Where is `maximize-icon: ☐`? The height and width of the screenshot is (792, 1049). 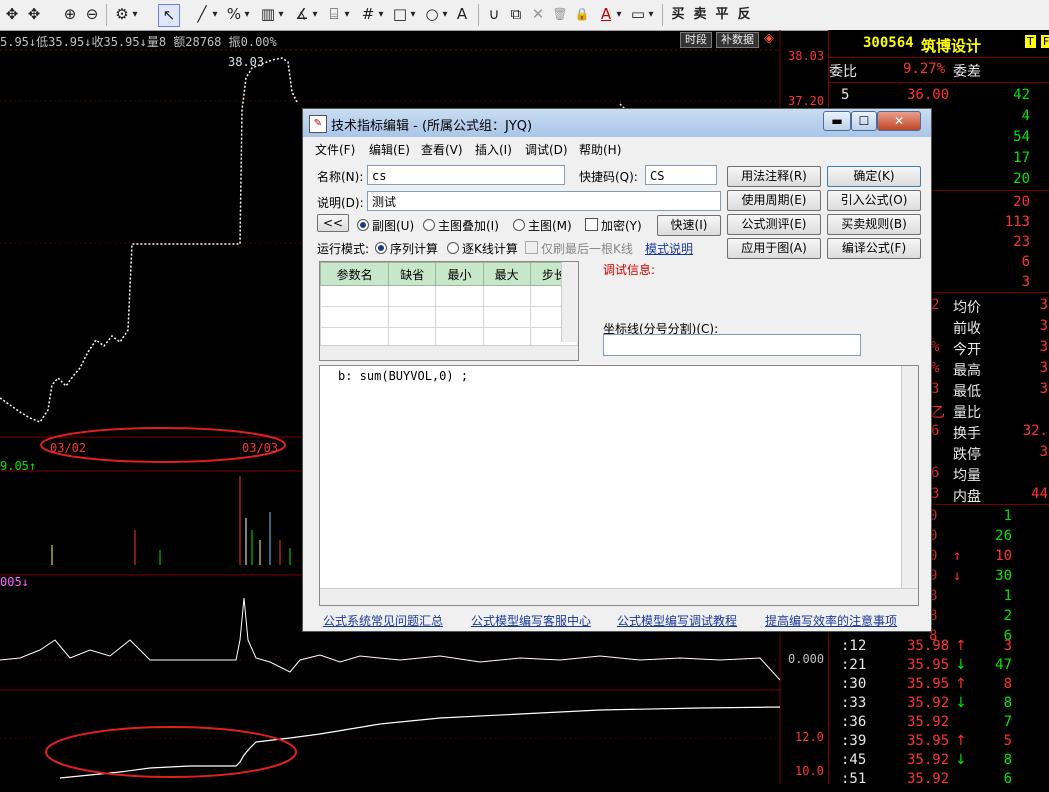 maximize-icon: ☐ is located at coordinates (864, 121).